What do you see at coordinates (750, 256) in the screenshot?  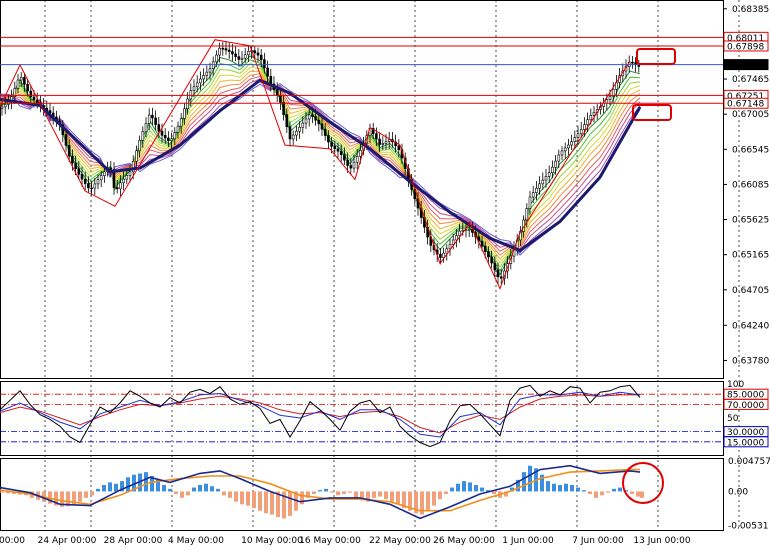 I see `price-tick-label: 0.65165` at bounding box center [750, 256].